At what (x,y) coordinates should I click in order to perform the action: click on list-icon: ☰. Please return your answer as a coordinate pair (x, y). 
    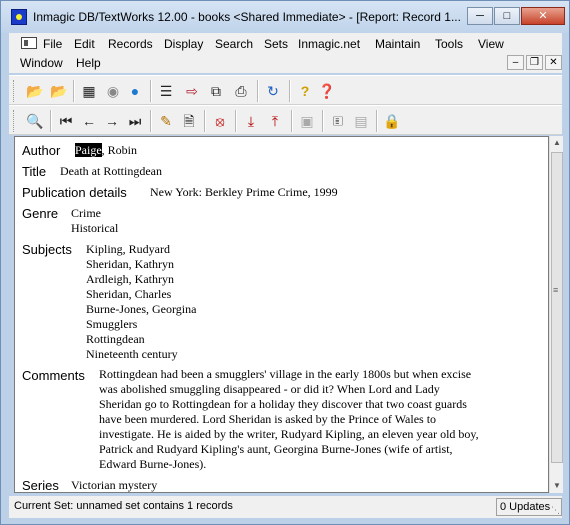
    Looking at the image, I should click on (166, 91).